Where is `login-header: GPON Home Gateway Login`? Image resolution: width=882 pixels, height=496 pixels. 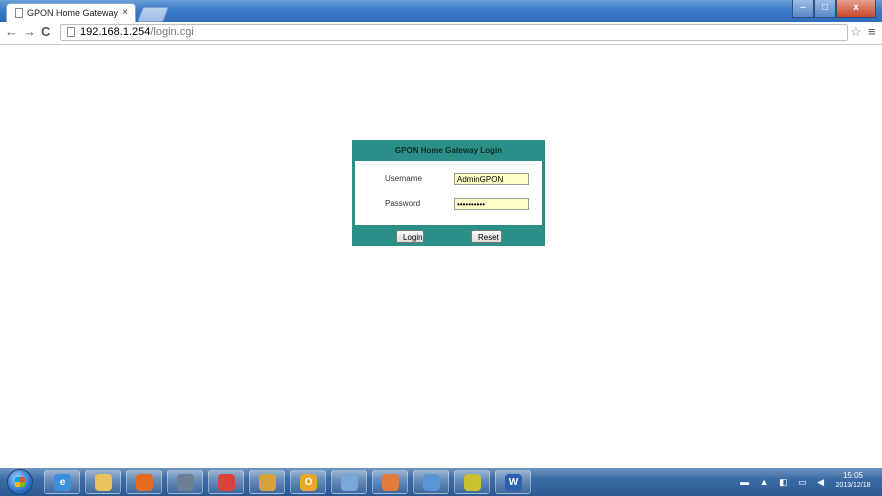
login-header: GPON Home Gateway Login is located at coordinates (448, 150).